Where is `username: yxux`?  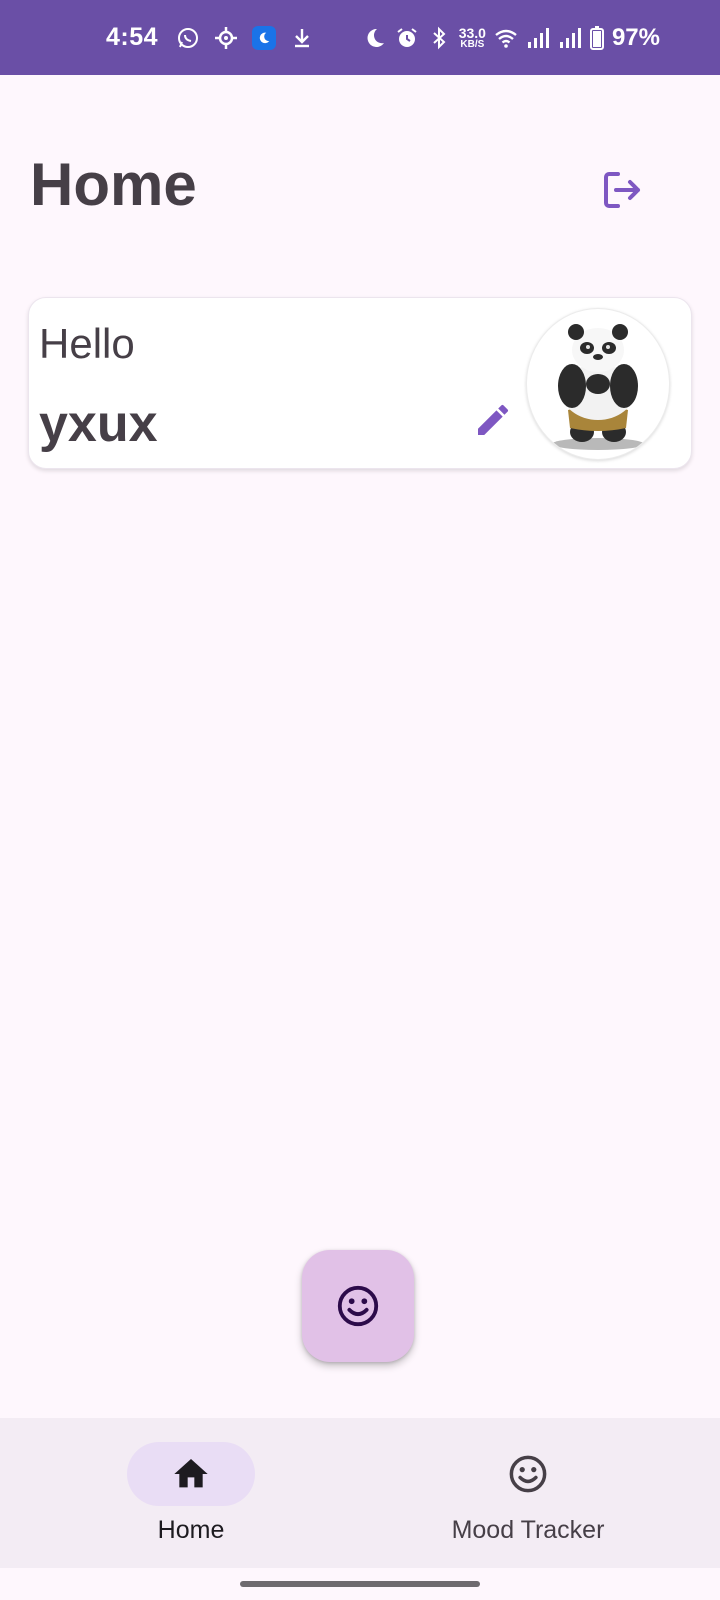 username: yxux is located at coordinates (98, 424).